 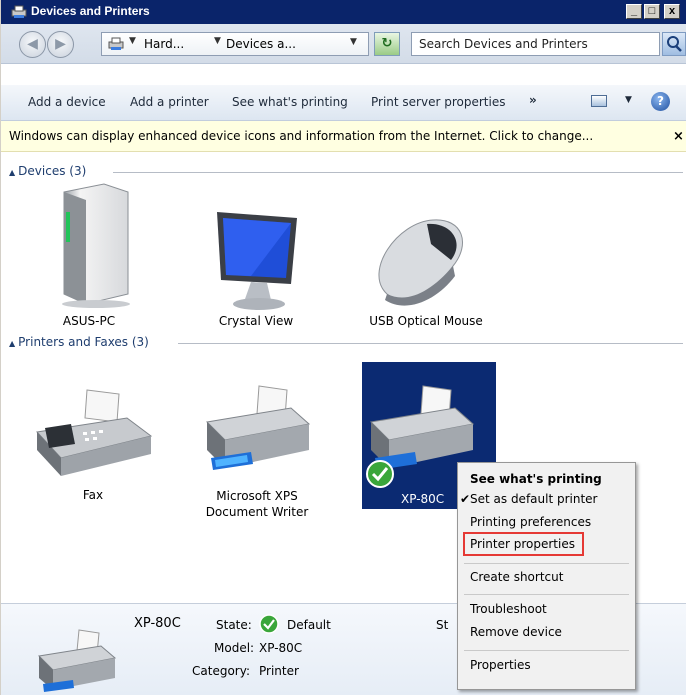 I want to click on menu-item-properties: Properties, so click(x=546, y=665).